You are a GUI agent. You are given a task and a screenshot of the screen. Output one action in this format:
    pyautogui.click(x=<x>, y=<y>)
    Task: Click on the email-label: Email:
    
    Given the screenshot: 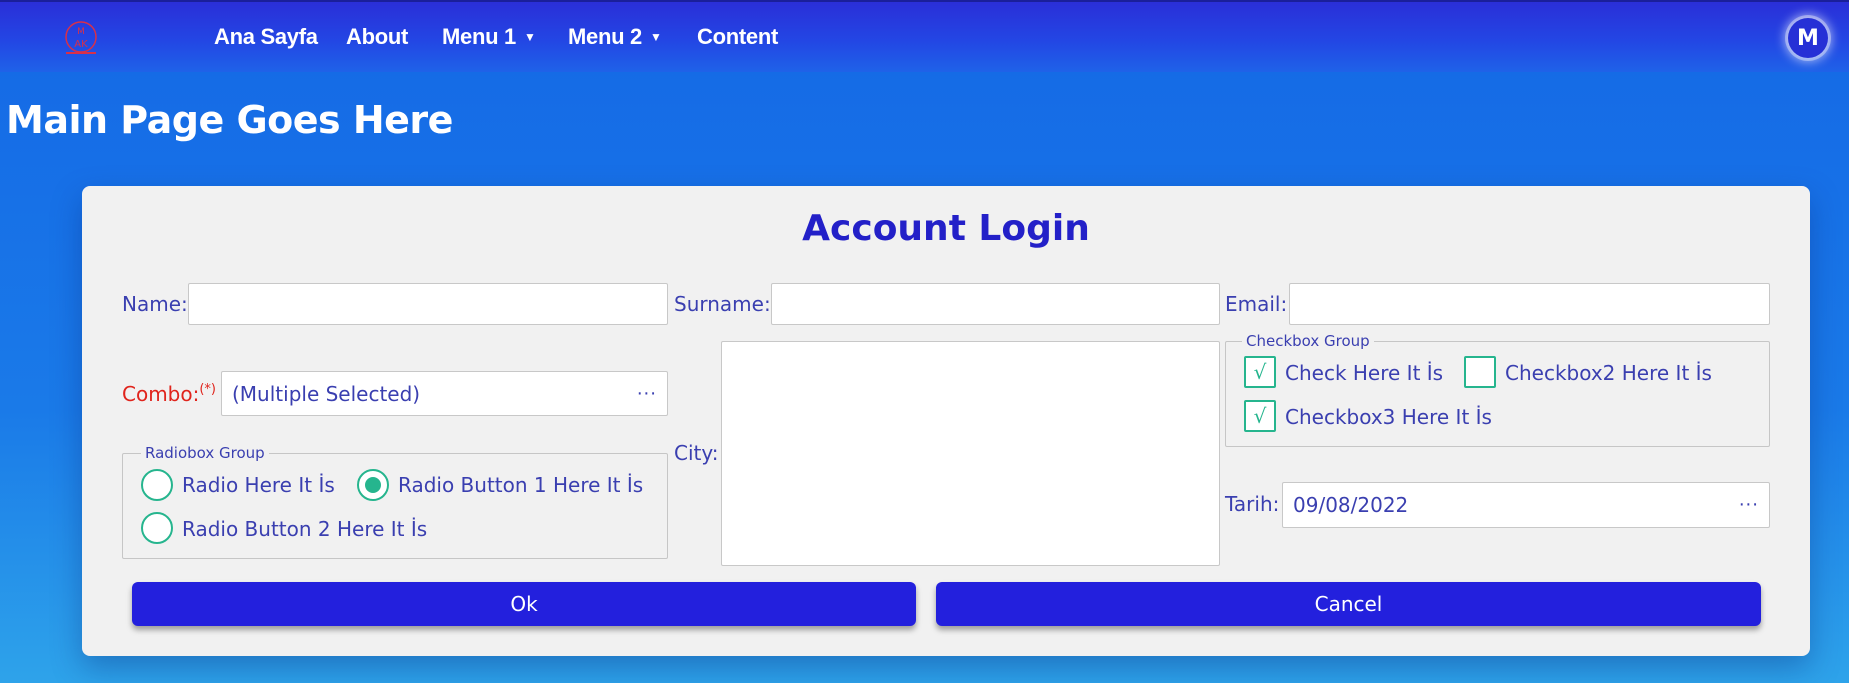 What is the action you would take?
    pyautogui.click(x=1256, y=304)
    